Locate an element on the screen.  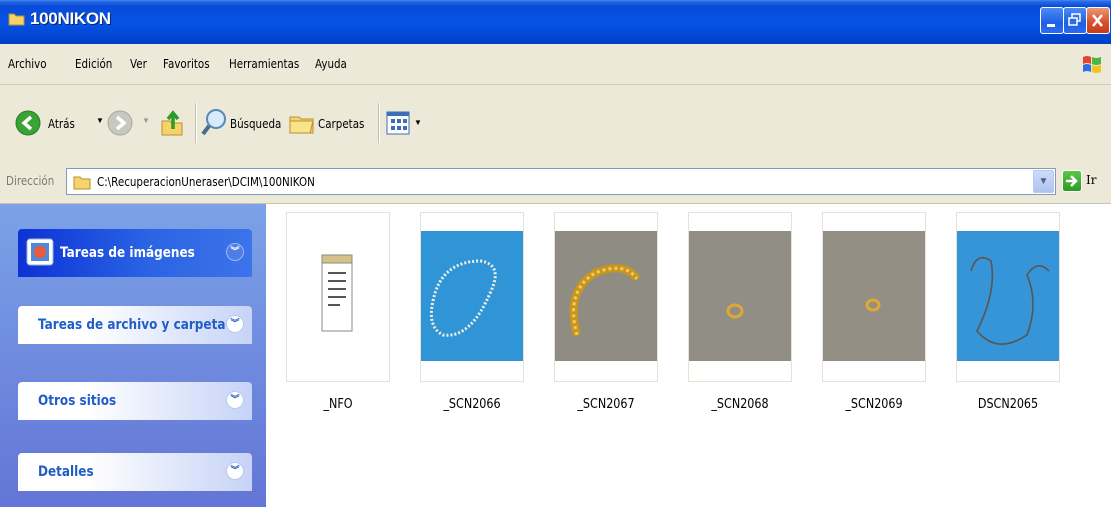
panel-title: Tareas de imágenes is located at coordinates (127, 253).